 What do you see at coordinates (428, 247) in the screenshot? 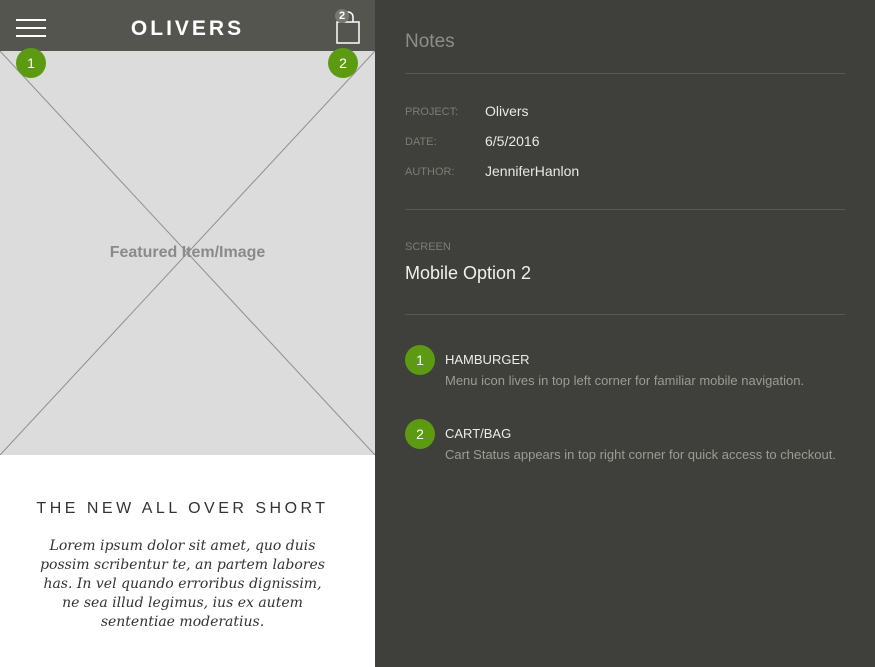
I see `screen-label: SCREEN` at bounding box center [428, 247].